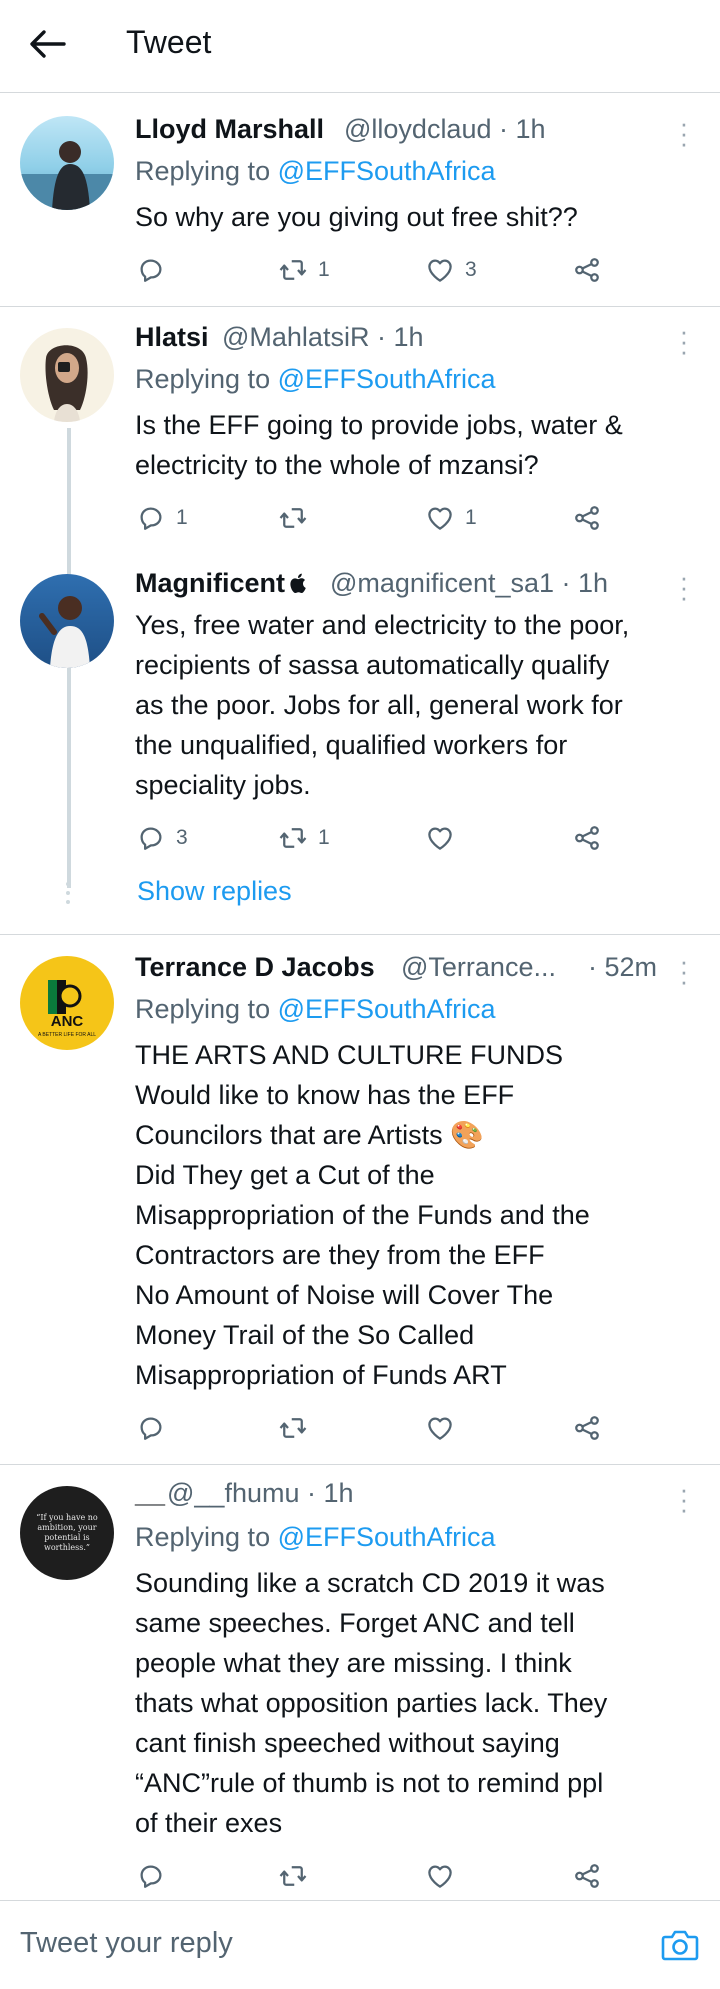 The width and height of the screenshot is (720, 1989). What do you see at coordinates (210, 583) in the screenshot?
I see `author-name-text: Magnificent` at bounding box center [210, 583].